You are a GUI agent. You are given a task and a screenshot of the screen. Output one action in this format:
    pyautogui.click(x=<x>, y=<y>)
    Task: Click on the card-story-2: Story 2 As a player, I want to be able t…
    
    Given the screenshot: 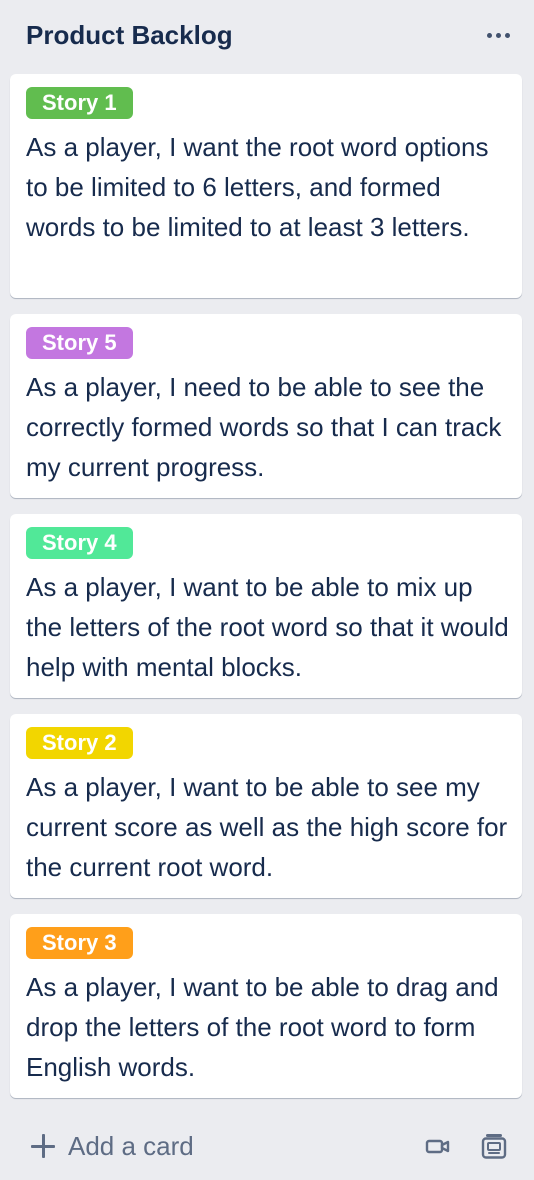 What is the action you would take?
    pyautogui.click(x=266, y=806)
    